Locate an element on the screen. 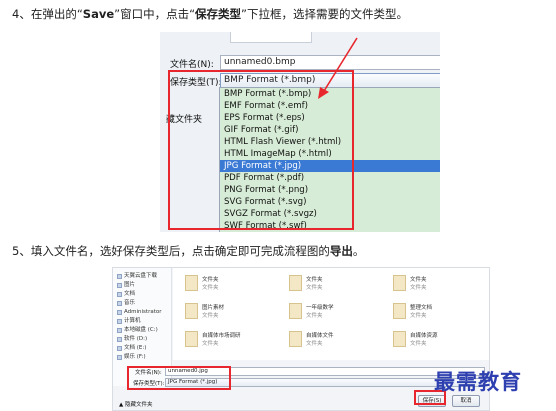  save-word: Save is located at coordinates (98, 14).